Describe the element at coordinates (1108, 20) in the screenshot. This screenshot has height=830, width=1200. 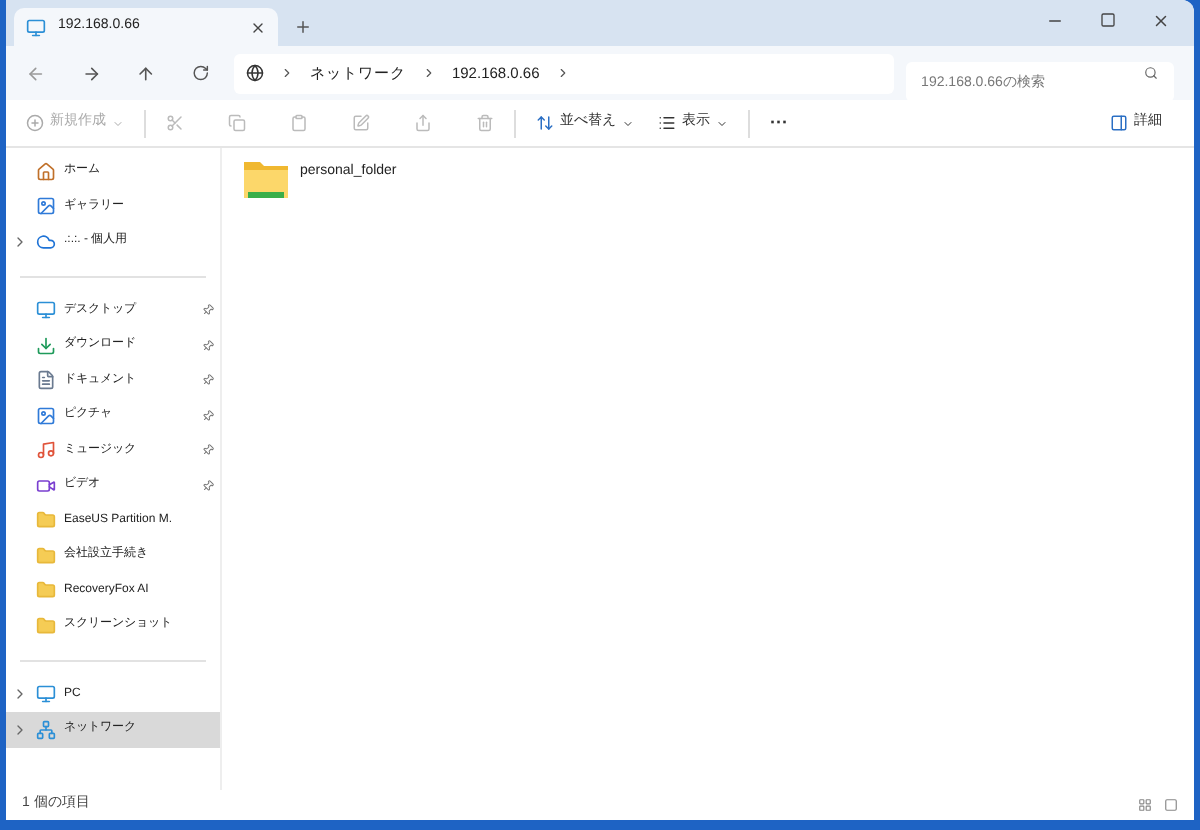
I see `maximize-icon` at that location.